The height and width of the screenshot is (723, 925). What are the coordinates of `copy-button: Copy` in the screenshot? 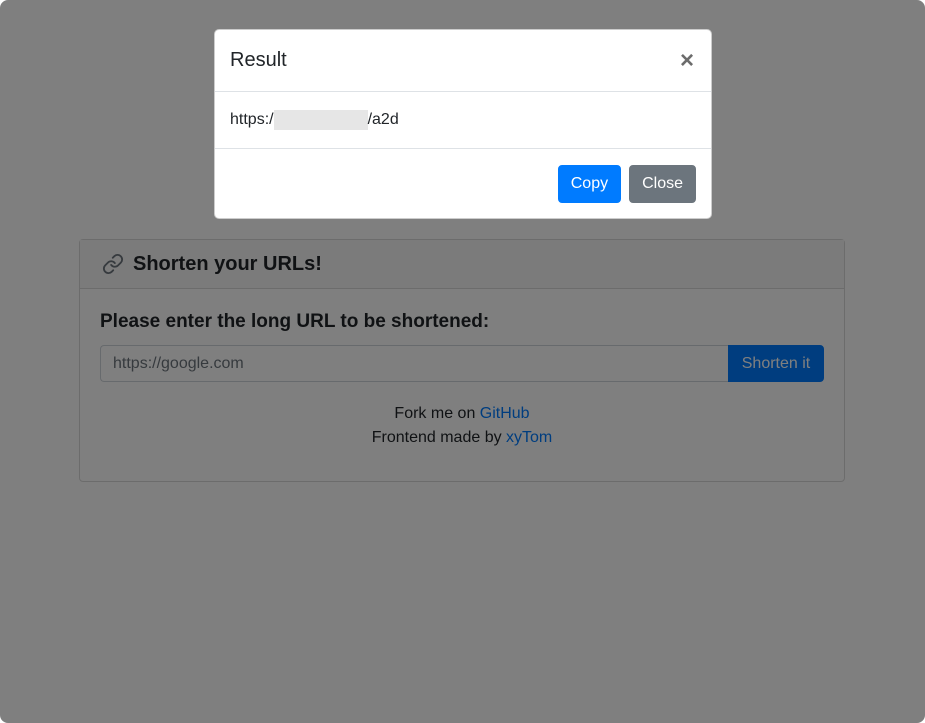 It's located at (589, 183).